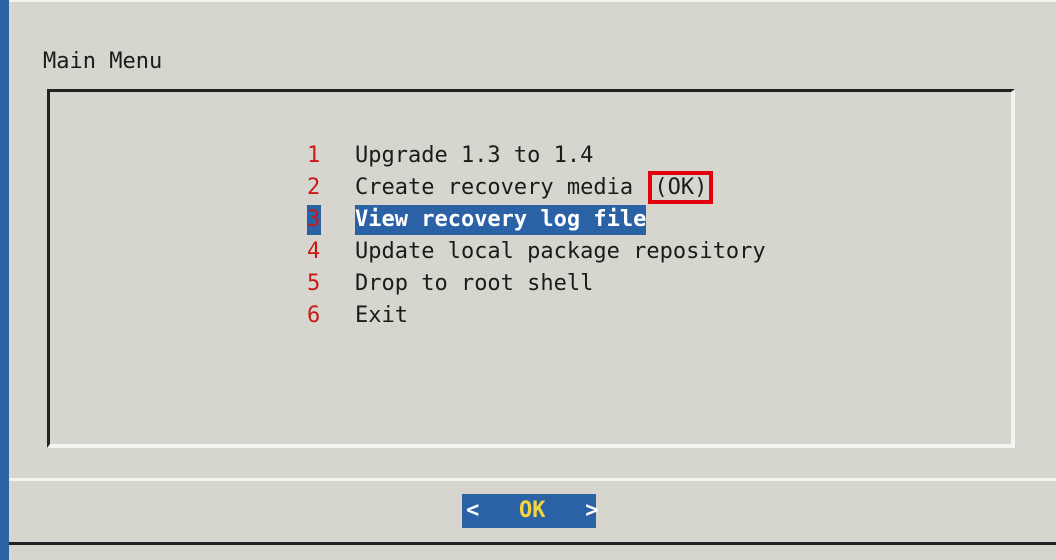  Describe the element at coordinates (484, 173) in the screenshot. I see `menu-item-create-recovery-media: 2 Create recovery media (OK)` at that location.